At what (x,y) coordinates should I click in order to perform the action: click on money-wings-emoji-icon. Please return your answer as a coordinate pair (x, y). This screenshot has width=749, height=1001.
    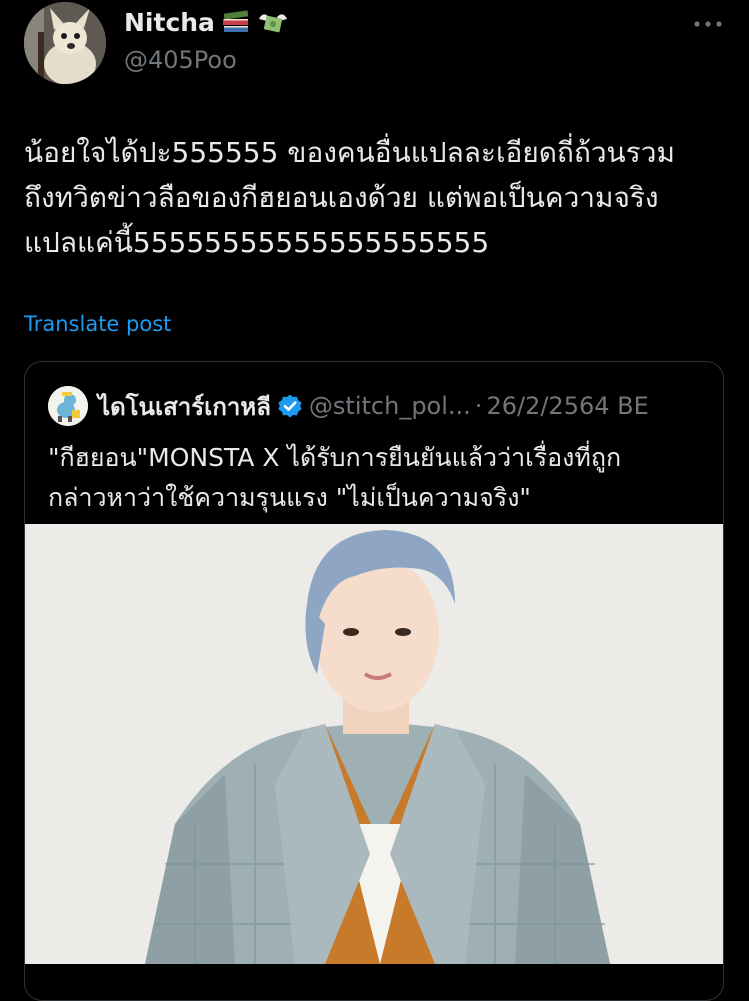
    Looking at the image, I should click on (272, 23).